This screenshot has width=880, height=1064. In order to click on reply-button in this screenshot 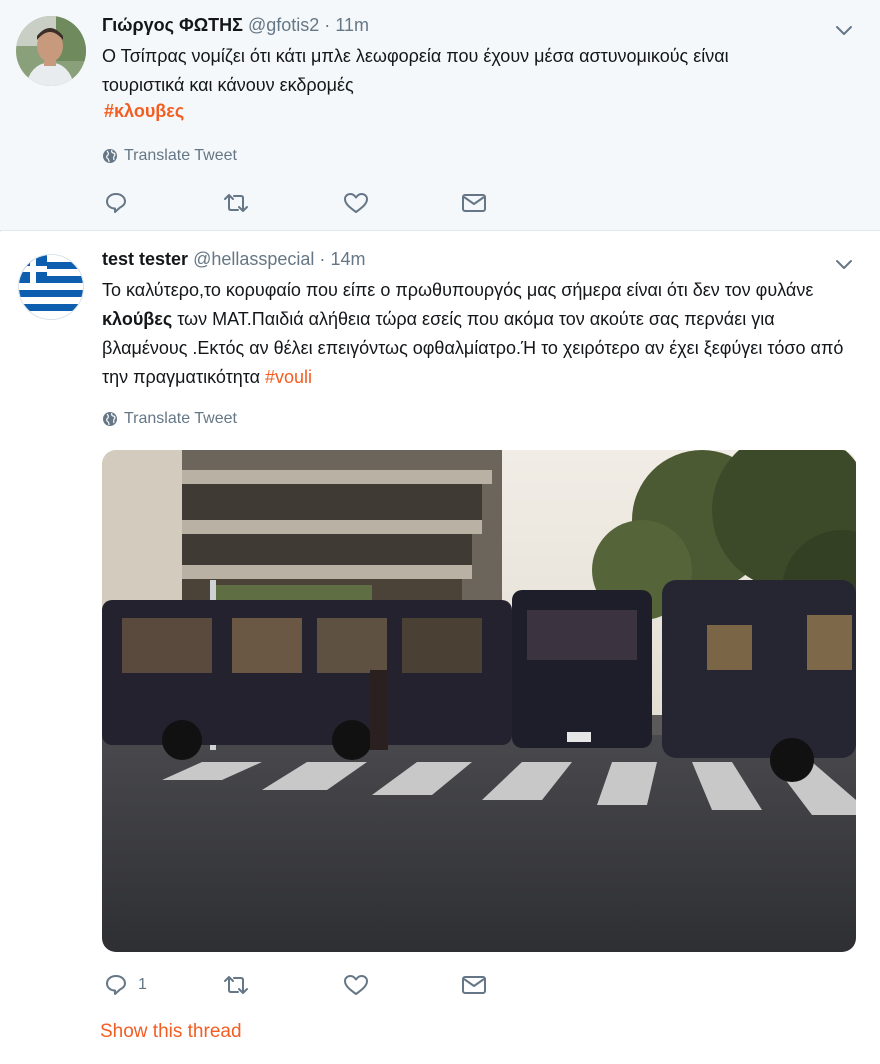, I will do `click(116, 203)`.